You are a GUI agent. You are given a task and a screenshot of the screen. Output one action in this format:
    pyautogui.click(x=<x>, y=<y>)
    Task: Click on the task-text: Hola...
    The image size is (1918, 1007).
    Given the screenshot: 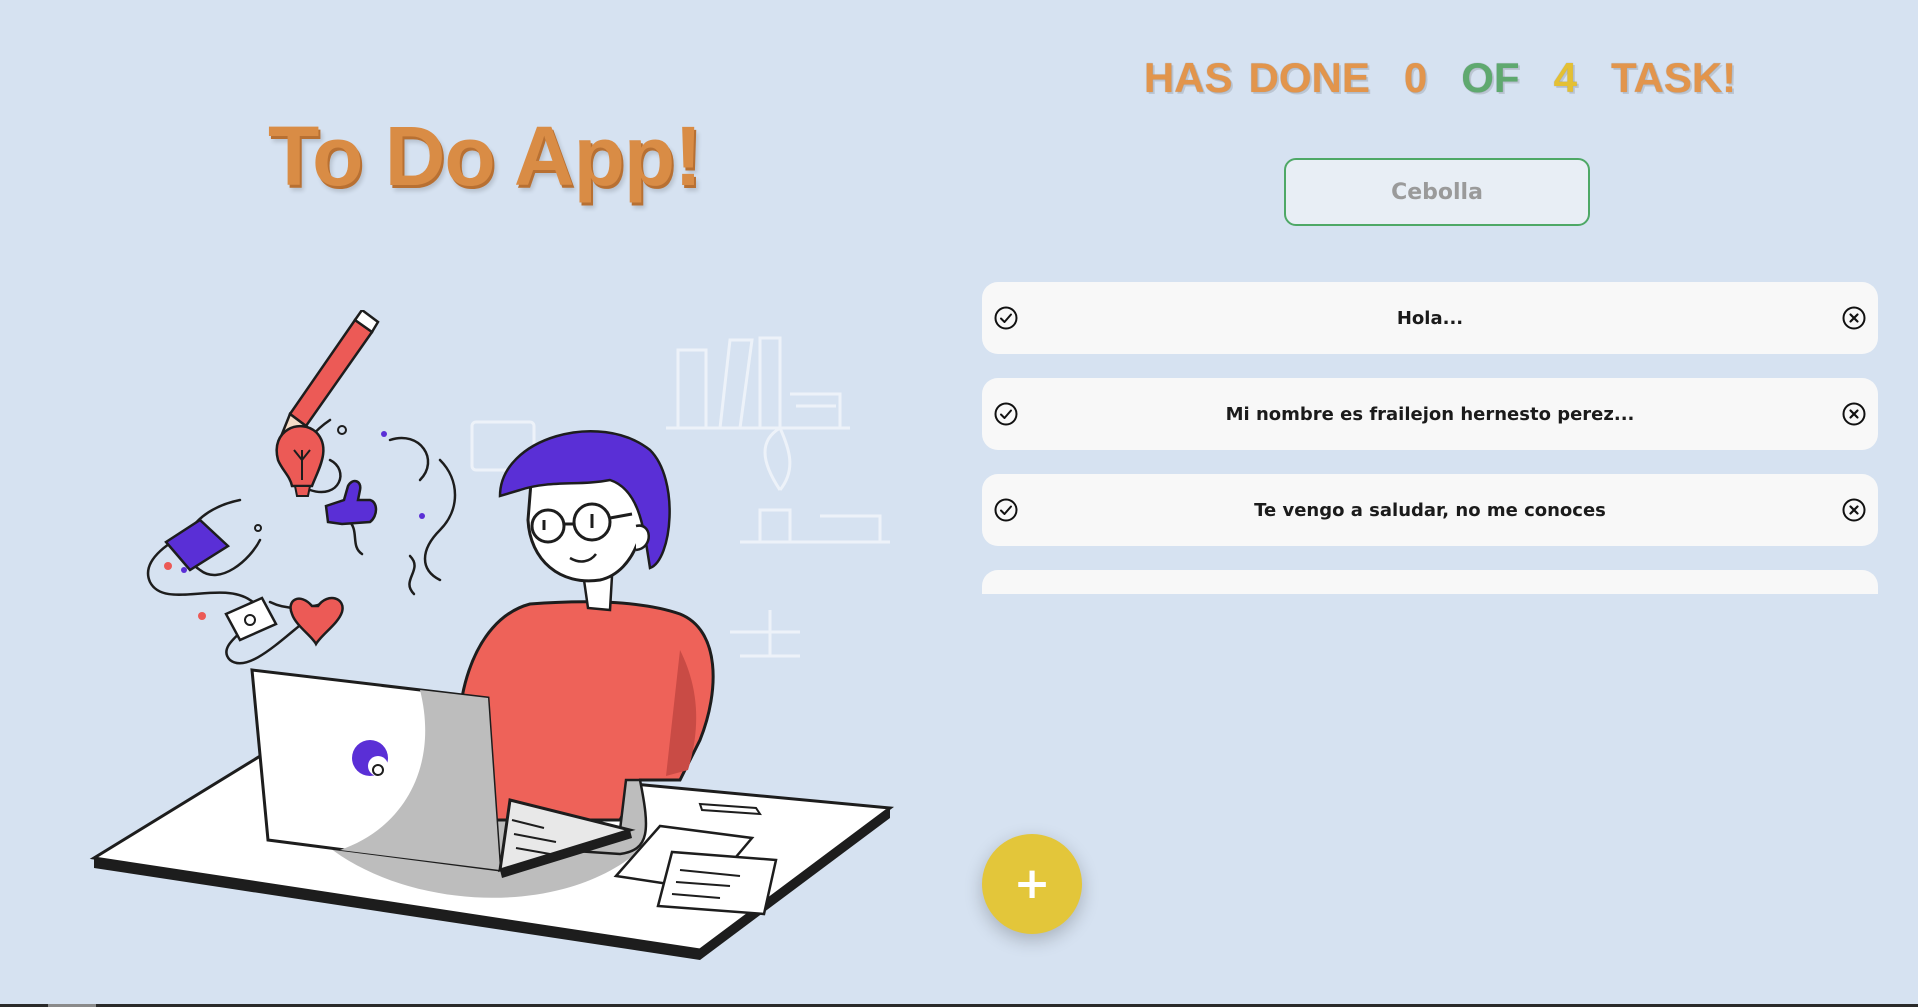 What is the action you would take?
    pyautogui.click(x=1430, y=318)
    